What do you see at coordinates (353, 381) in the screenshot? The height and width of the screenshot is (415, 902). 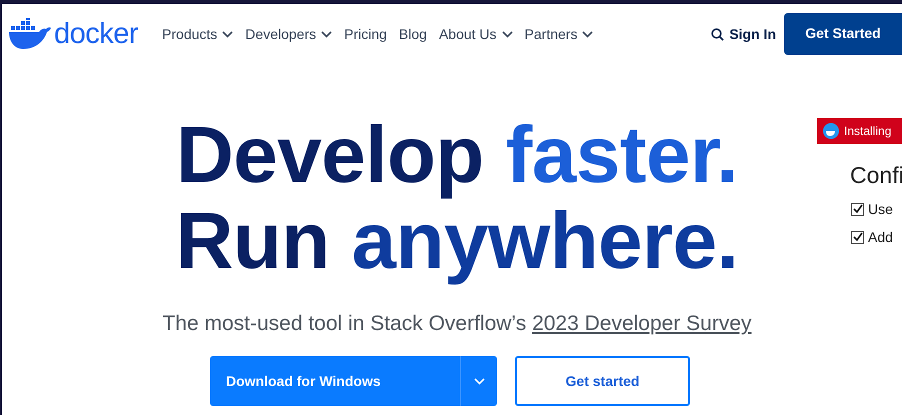 I see `download-button: Download for Windows` at bounding box center [353, 381].